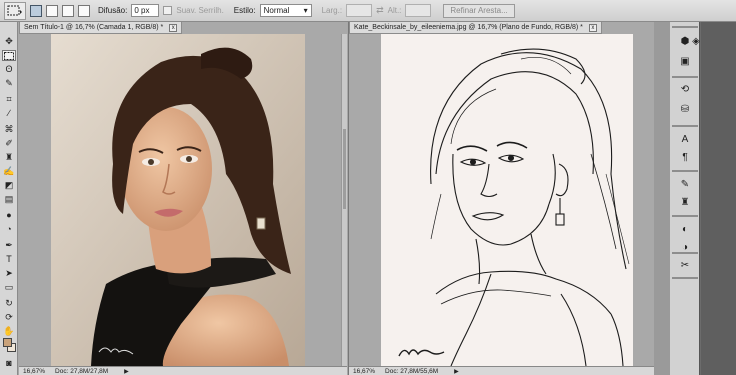  I want to click on document-tab-1-title: Sem Título-1 @ 16,7% (Camada 1, RGB/8) *, so click(94, 27).